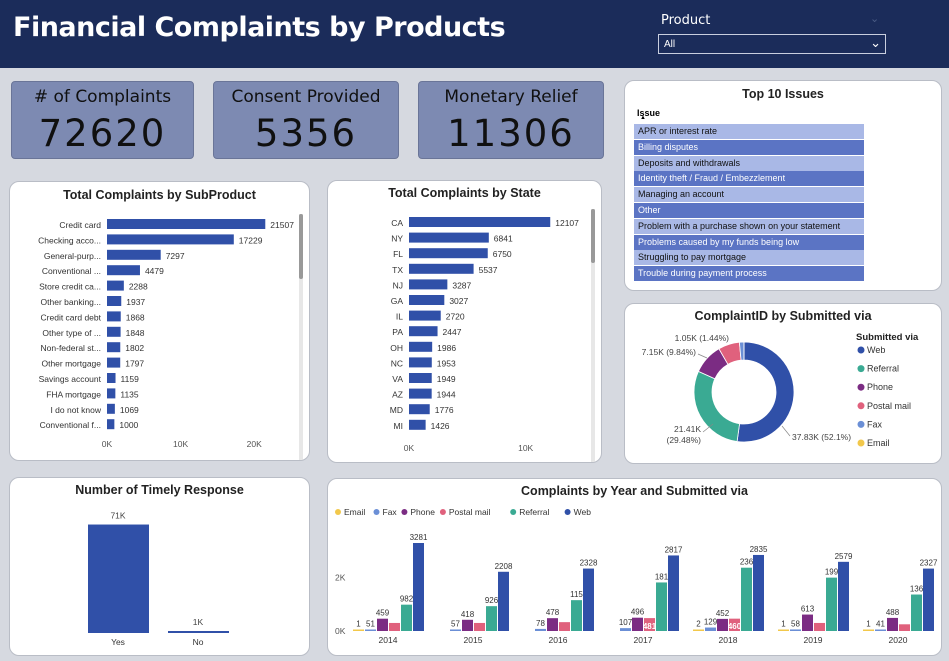 Image resolution: width=949 pixels, height=661 pixels. What do you see at coordinates (874, 18) in the screenshot?
I see `slicer-collapse-icon: ⌄` at bounding box center [874, 18].